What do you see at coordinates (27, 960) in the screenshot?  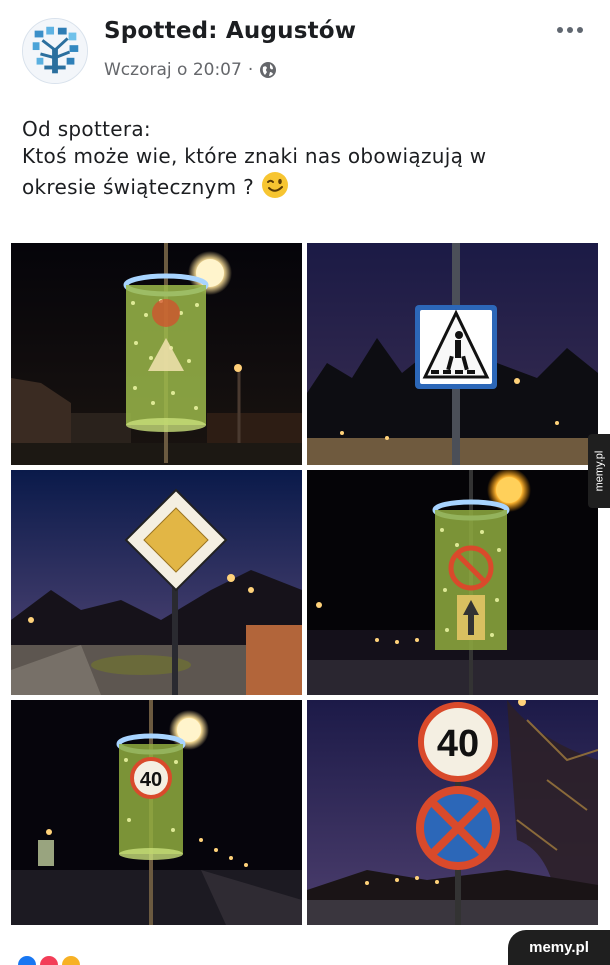 I see `like-reaction-icon` at bounding box center [27, 960].